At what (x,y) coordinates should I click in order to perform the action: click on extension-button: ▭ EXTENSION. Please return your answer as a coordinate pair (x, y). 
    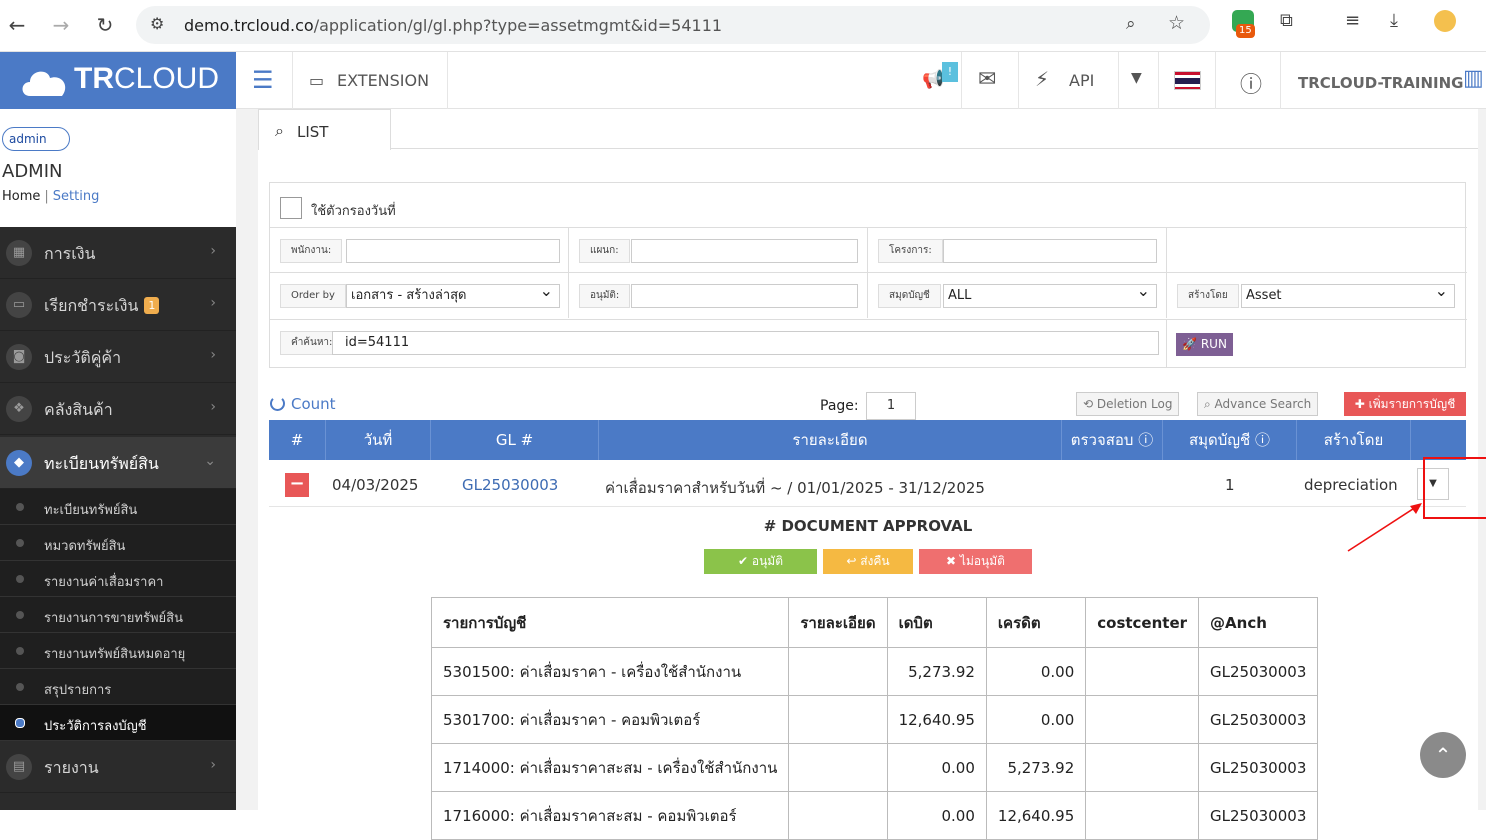
    Looking at the image, I should click on (370, 80).